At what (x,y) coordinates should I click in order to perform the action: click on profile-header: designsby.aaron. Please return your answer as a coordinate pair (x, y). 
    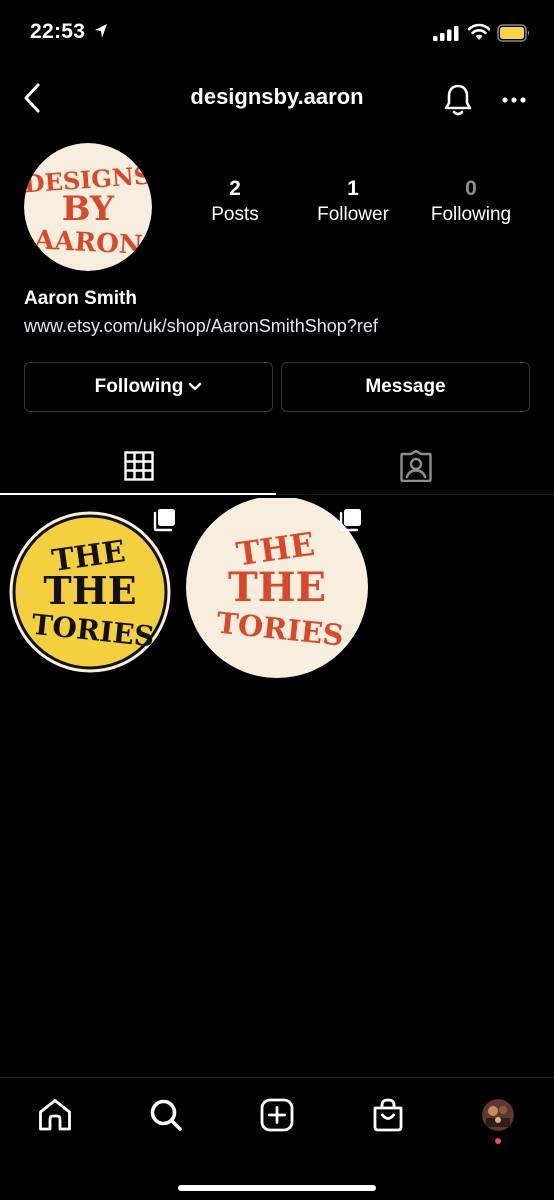
    Looking at the image, I should click on (277, 100).